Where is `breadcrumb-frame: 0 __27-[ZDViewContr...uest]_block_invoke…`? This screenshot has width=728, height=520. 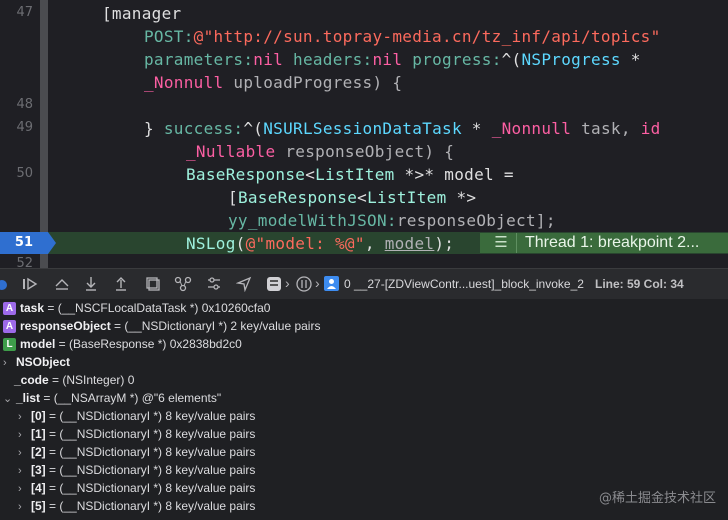
breadcrumb-frame: 0 __27-[ZDViewContr...uest]_block_invoke… is located at coordinates (464, 284).